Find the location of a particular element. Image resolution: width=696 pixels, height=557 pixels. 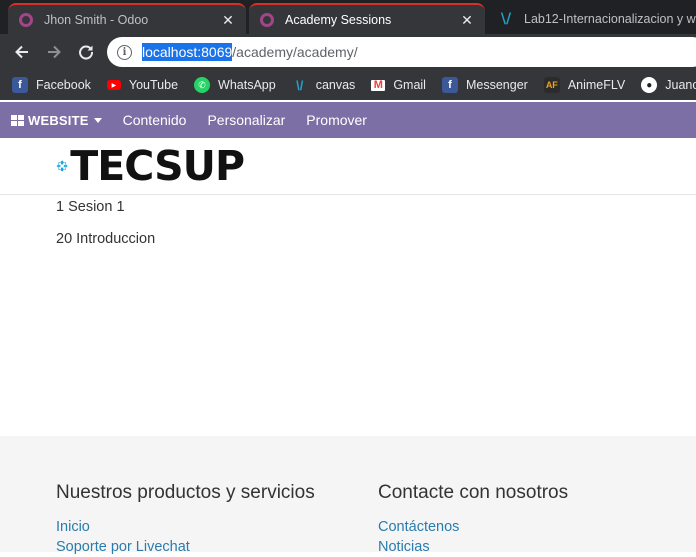

animeflv-icon: AF is located at coordinates (551, 85).